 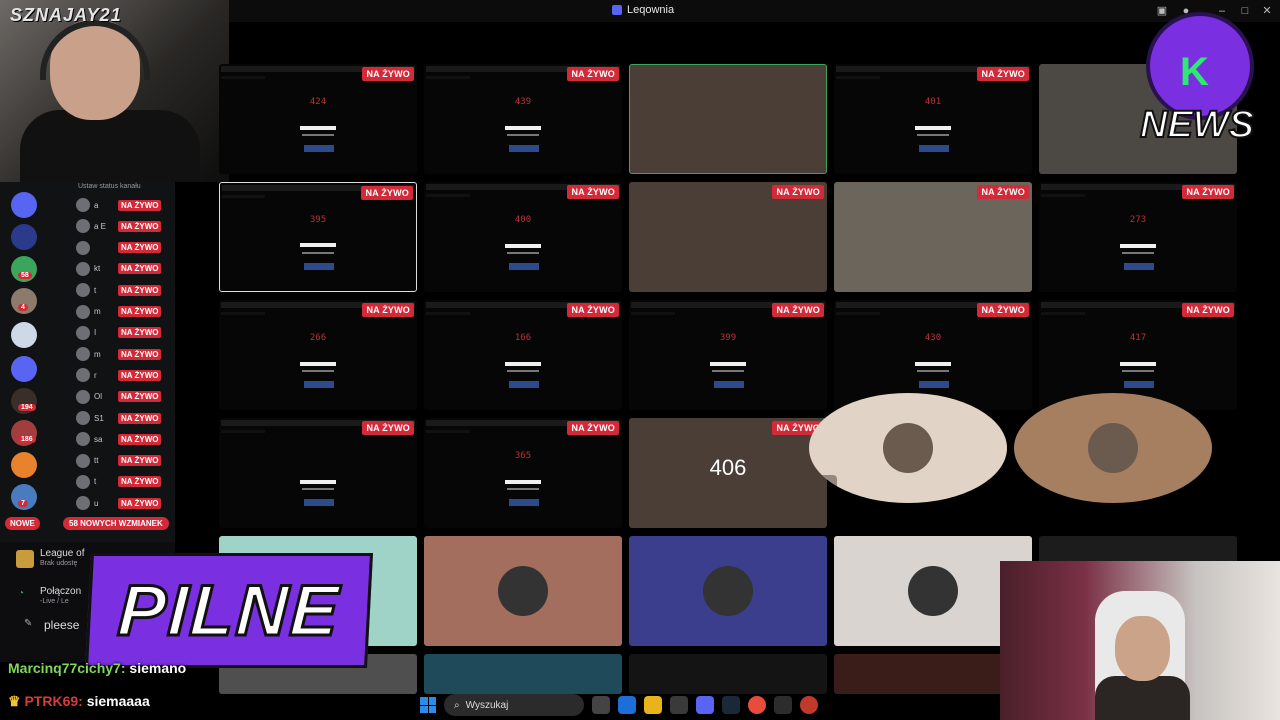 I want to click on store-icon, so click(x=679, y=705).